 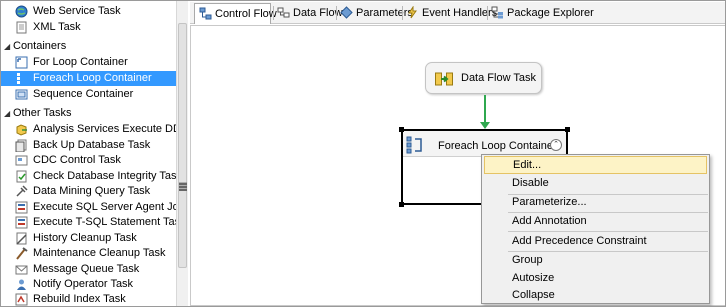 What do you see at coordinates (21, 160) in the screenshot?
I see `cdc-icon` at bounding box center [21, 160].